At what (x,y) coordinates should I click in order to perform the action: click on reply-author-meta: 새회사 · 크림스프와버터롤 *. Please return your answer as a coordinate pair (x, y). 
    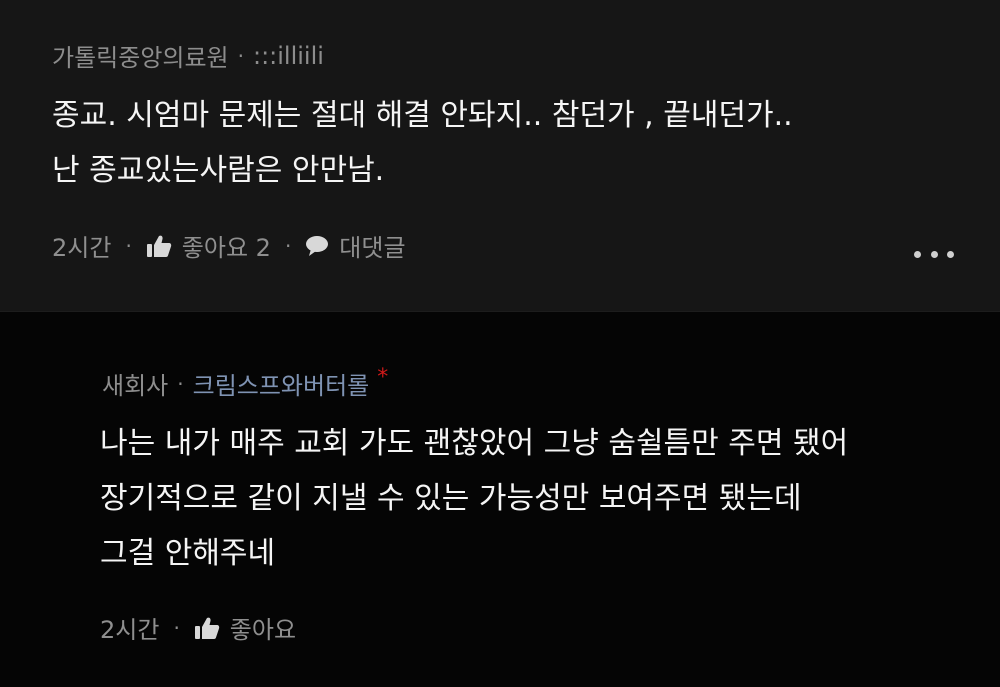
    Looking at the image, I should click on (245, 383).